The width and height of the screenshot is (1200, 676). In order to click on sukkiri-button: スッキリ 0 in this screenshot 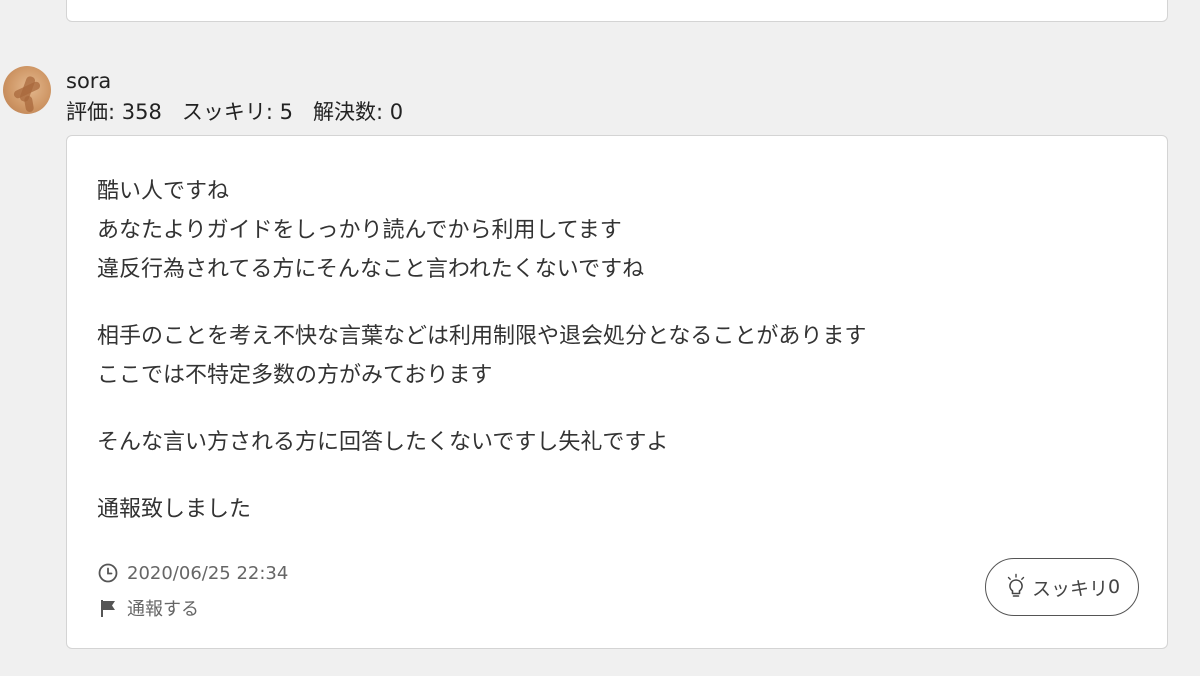, I will do `click(1062, 587)`.